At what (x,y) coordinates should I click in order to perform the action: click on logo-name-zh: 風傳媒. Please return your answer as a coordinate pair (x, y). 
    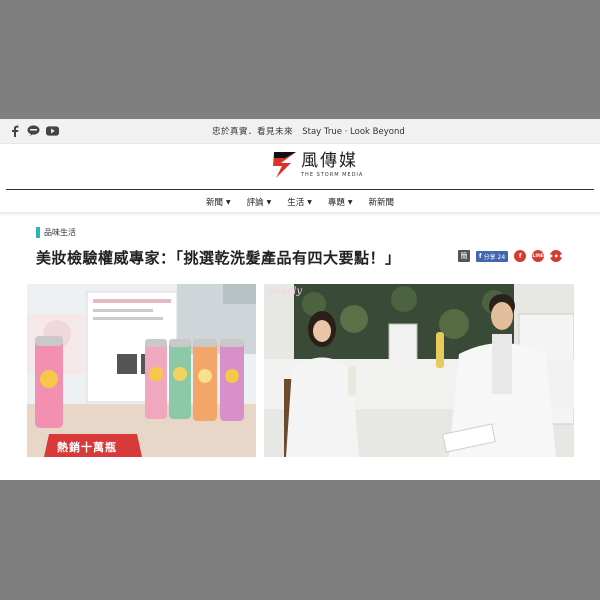
    Looking at the image, I should click on (329, 161).